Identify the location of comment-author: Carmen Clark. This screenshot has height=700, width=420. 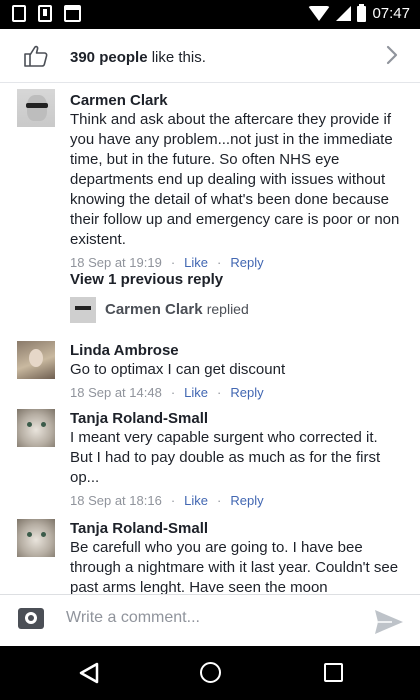
(235, 100).